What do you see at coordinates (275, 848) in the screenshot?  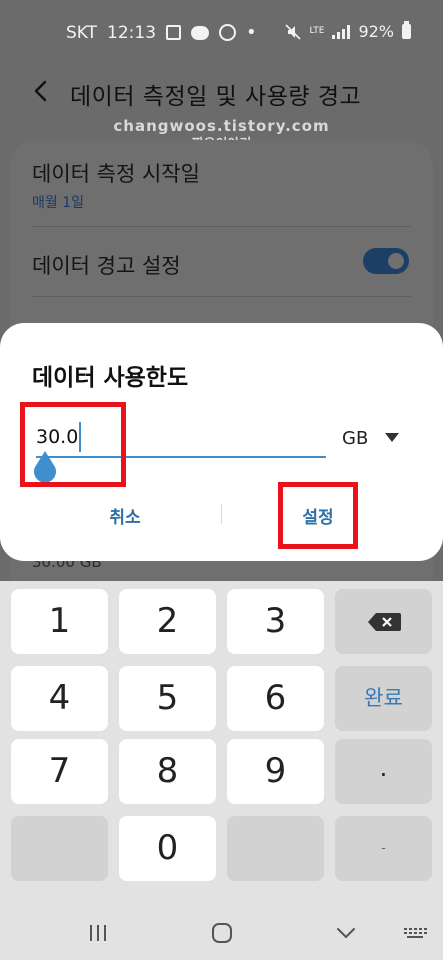 I see `blank-key-right` at bounding box center [275, 848].